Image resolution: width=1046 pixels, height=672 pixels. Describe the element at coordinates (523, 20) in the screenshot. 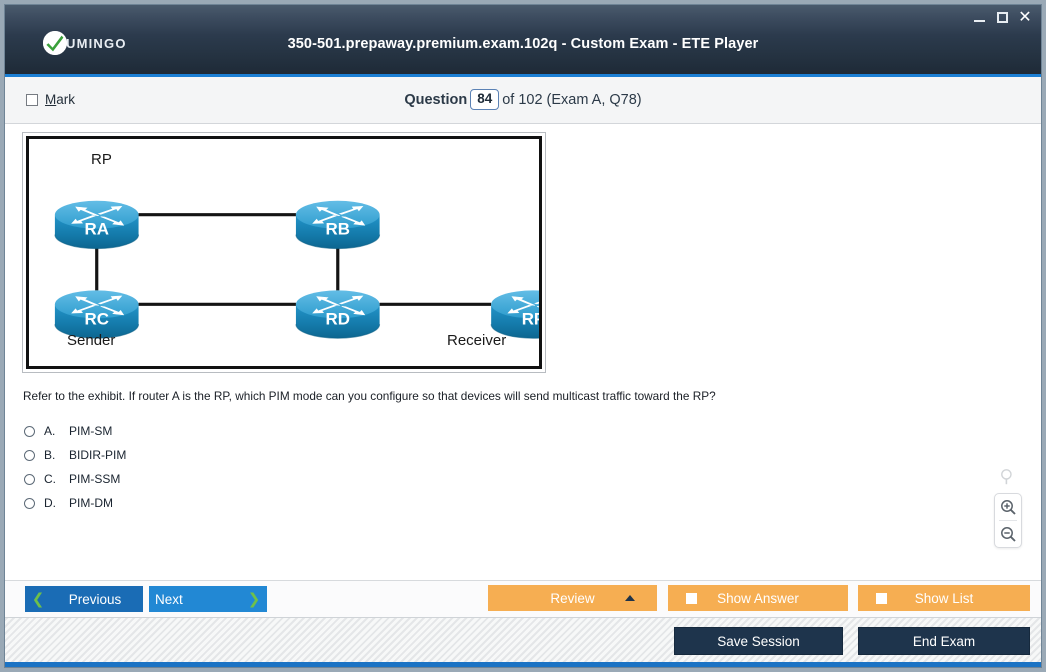

I see `title-bar-sheen` at that location.